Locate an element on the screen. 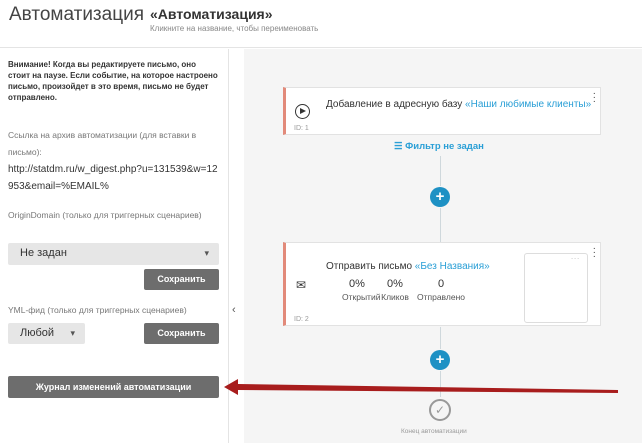 The width and height of the screenshot is (642, 443). annotation-arrow-shape is located at coordinates (421, 387).